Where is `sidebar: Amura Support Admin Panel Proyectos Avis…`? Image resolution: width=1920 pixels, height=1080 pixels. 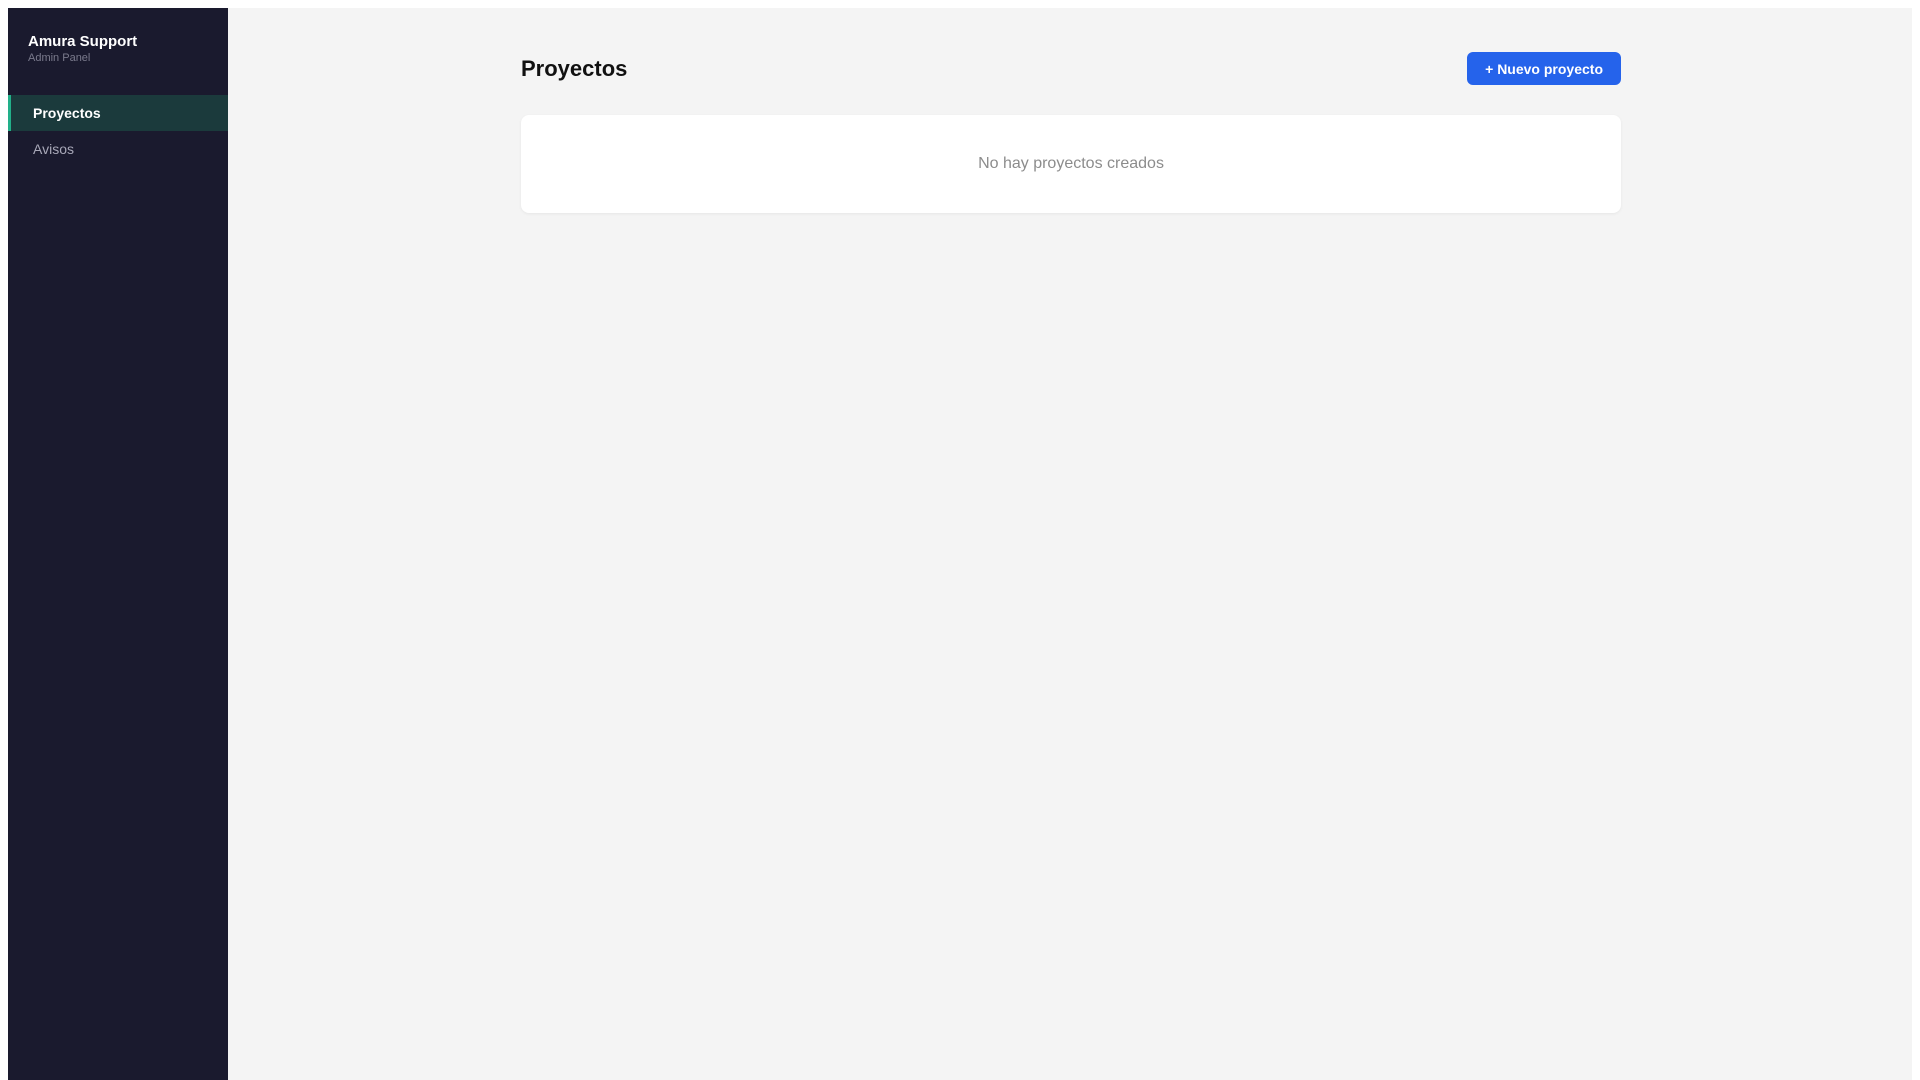
sidebar: Amura Support Admin Panel Proyectos Avis… is located at coordinates (118, 544).